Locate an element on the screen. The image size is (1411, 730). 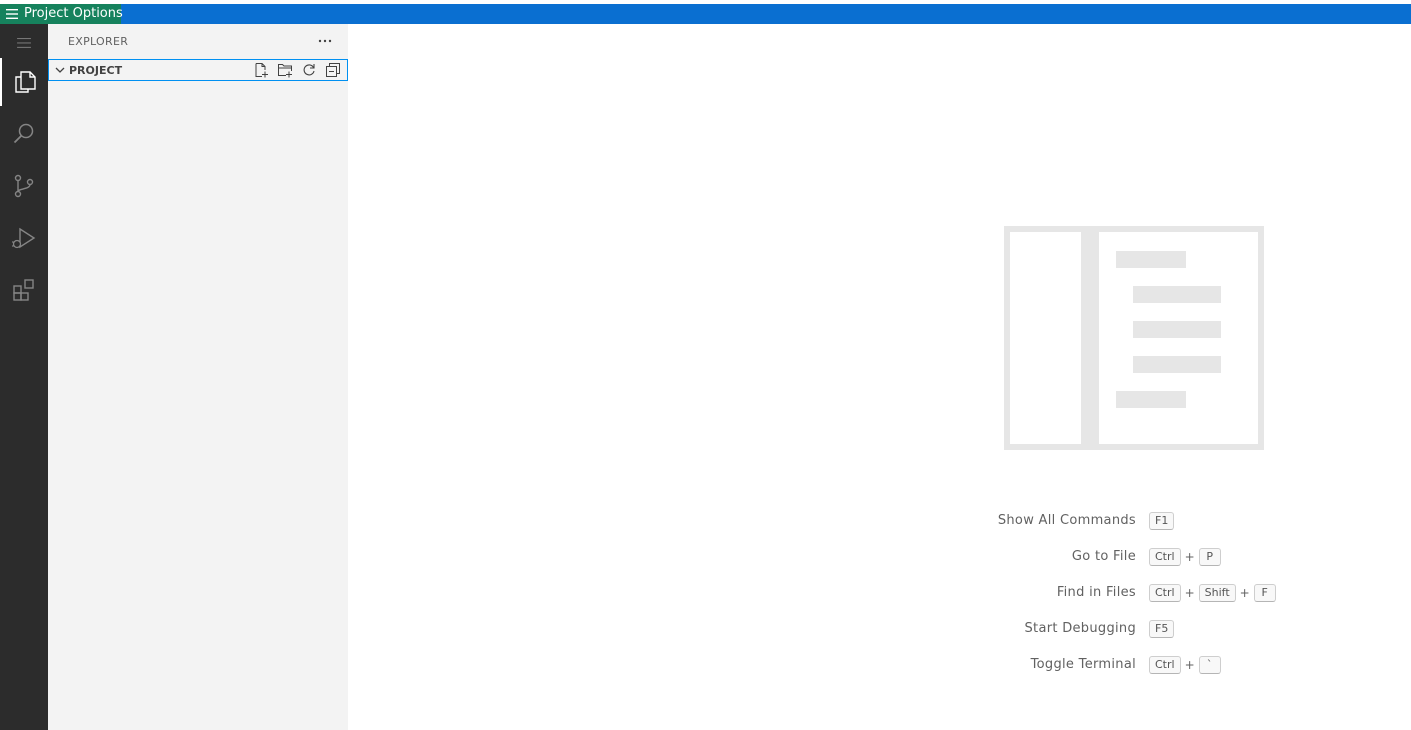
files-icon is located at coordinates (25, 82).